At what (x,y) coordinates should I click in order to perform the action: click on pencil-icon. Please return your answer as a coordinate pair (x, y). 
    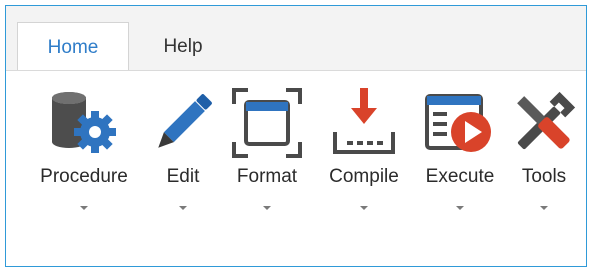
    Looking at the image, I should click on (185, 121).